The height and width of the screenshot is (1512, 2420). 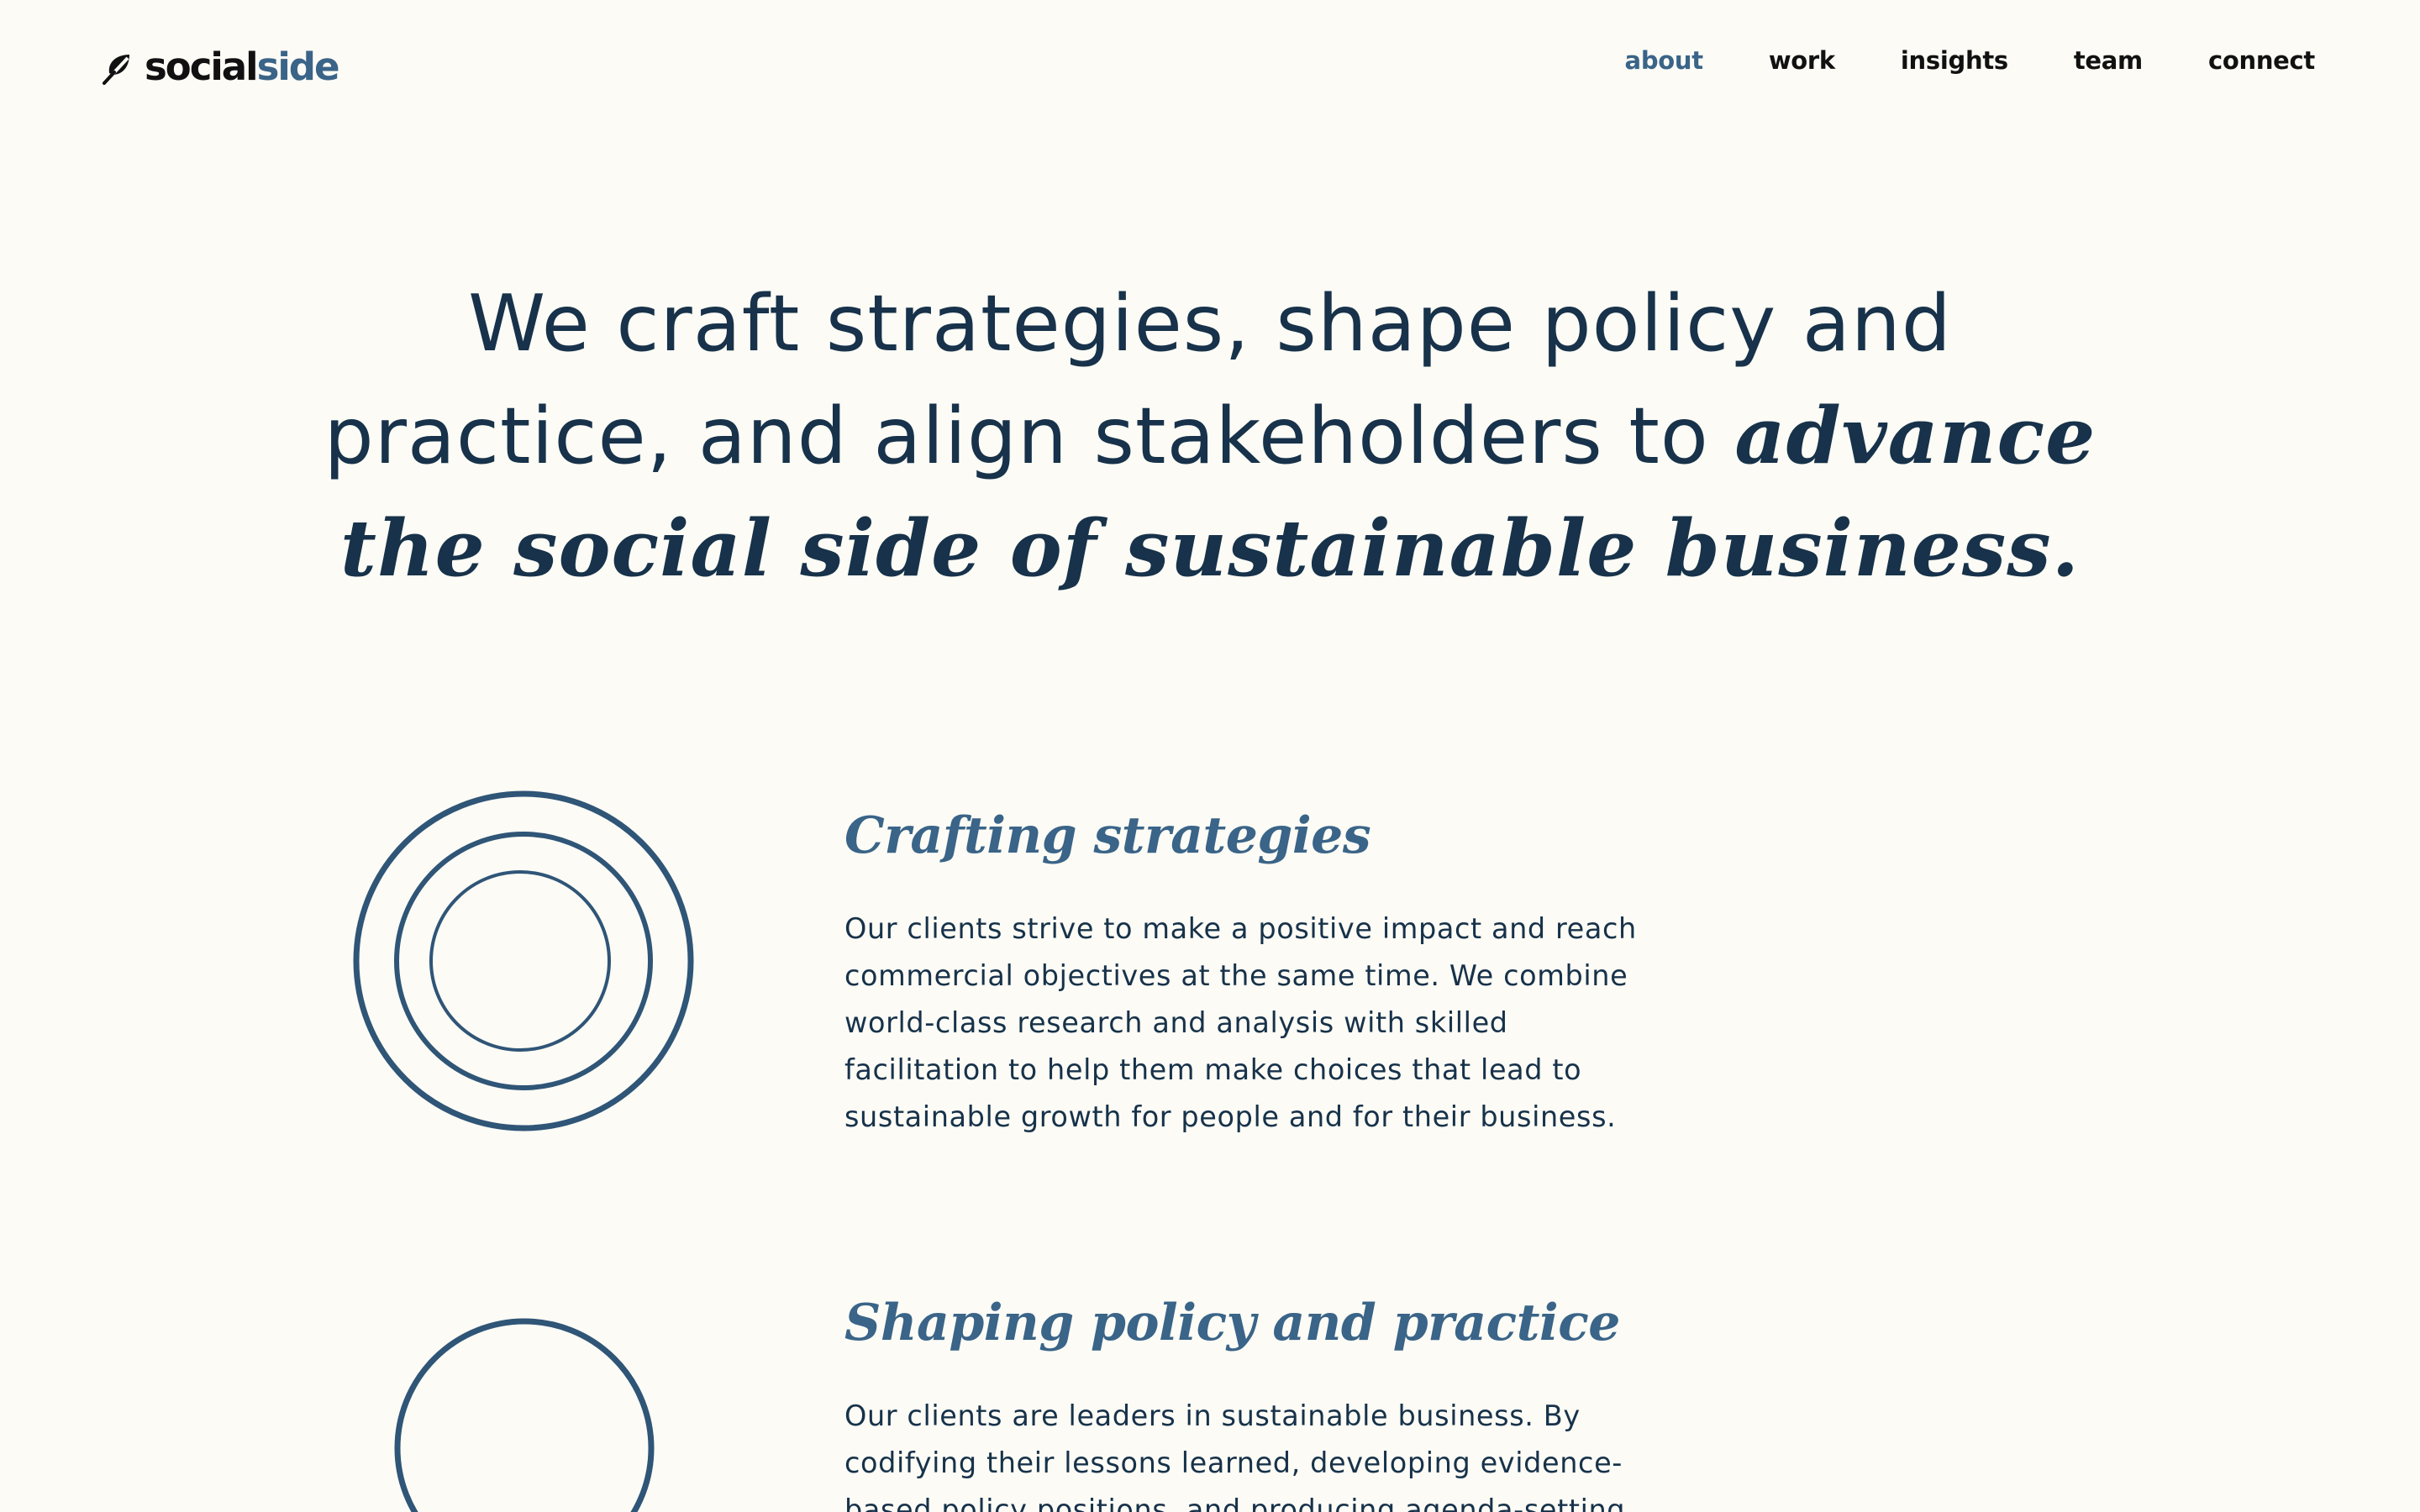 I want to click on nav-item-team: team, so click(x=2108, y=60).